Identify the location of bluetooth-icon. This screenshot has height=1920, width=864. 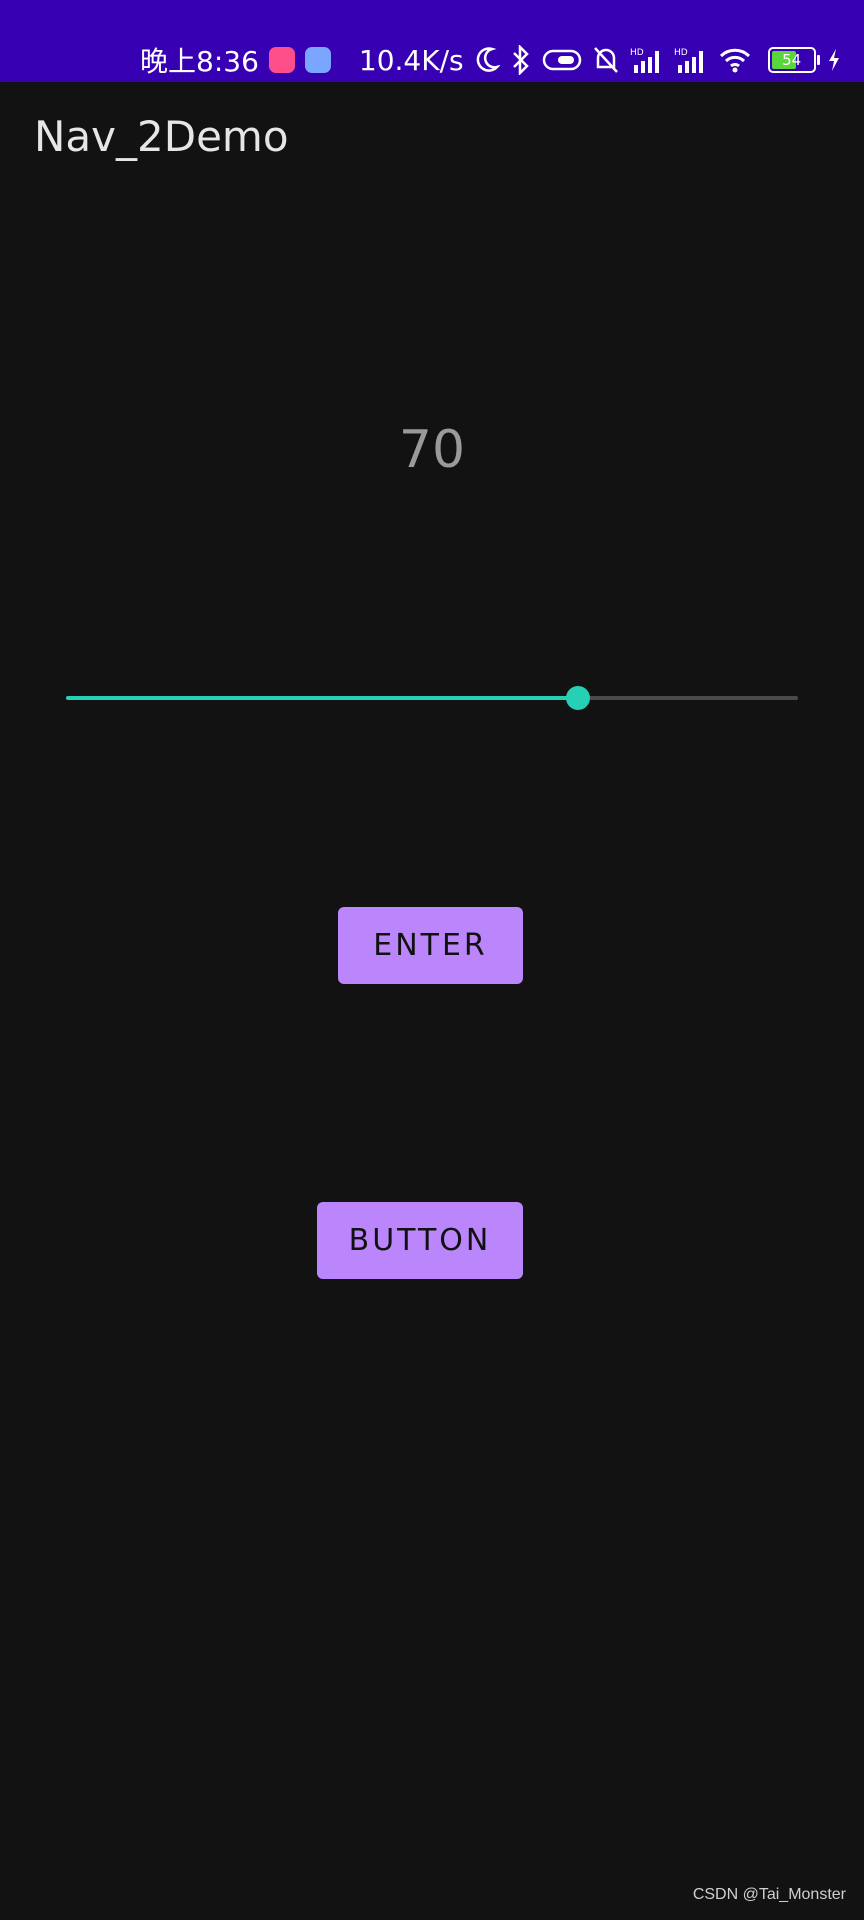
(521, 60).